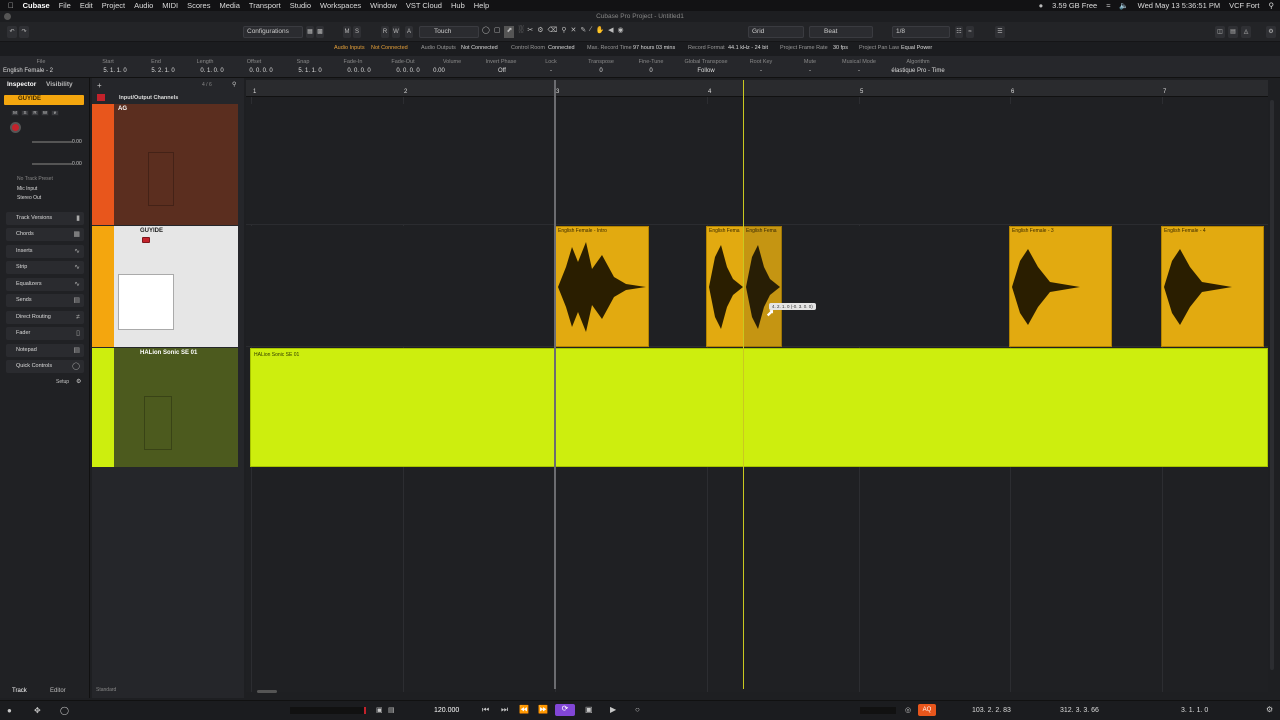 This screenshot has width=1280, height=720. Describe the element at coordinates (35, 113) in the screenshot. I see `inspector-read: R` at that location.